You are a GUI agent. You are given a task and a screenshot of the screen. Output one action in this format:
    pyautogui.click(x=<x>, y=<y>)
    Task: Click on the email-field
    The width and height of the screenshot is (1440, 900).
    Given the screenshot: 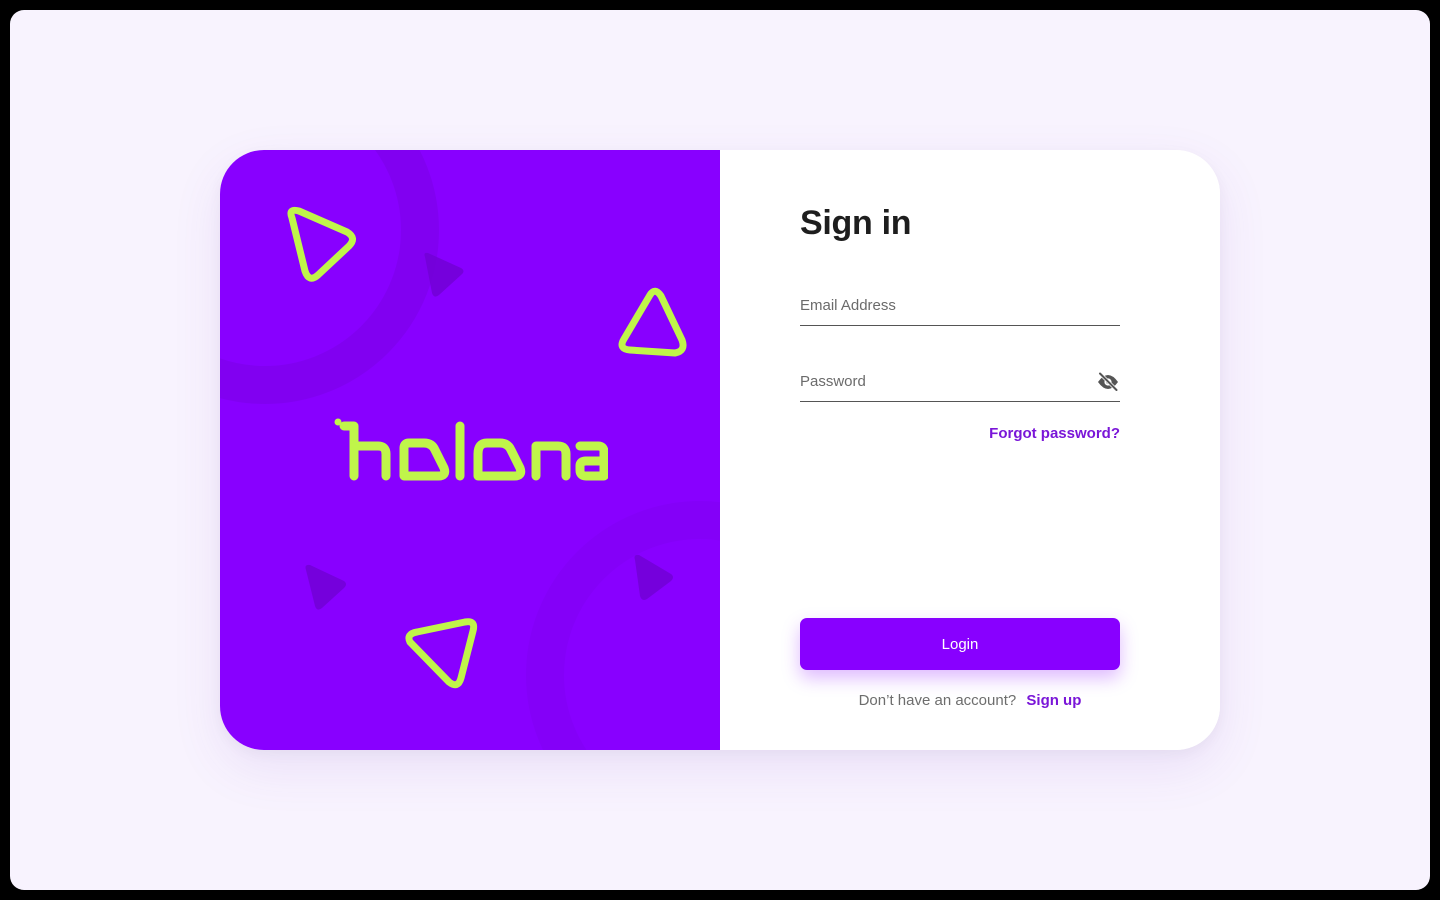 What is the action you would take?
    pyautogui.click(x=960, y=305)
    